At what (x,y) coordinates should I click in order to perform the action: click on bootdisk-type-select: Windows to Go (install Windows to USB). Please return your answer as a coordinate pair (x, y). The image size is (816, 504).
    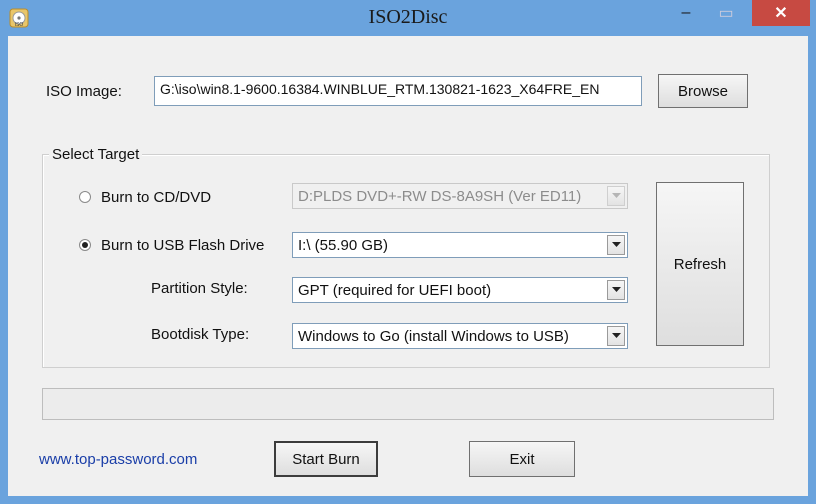
    Looking at the image, I should click on (460, 336).